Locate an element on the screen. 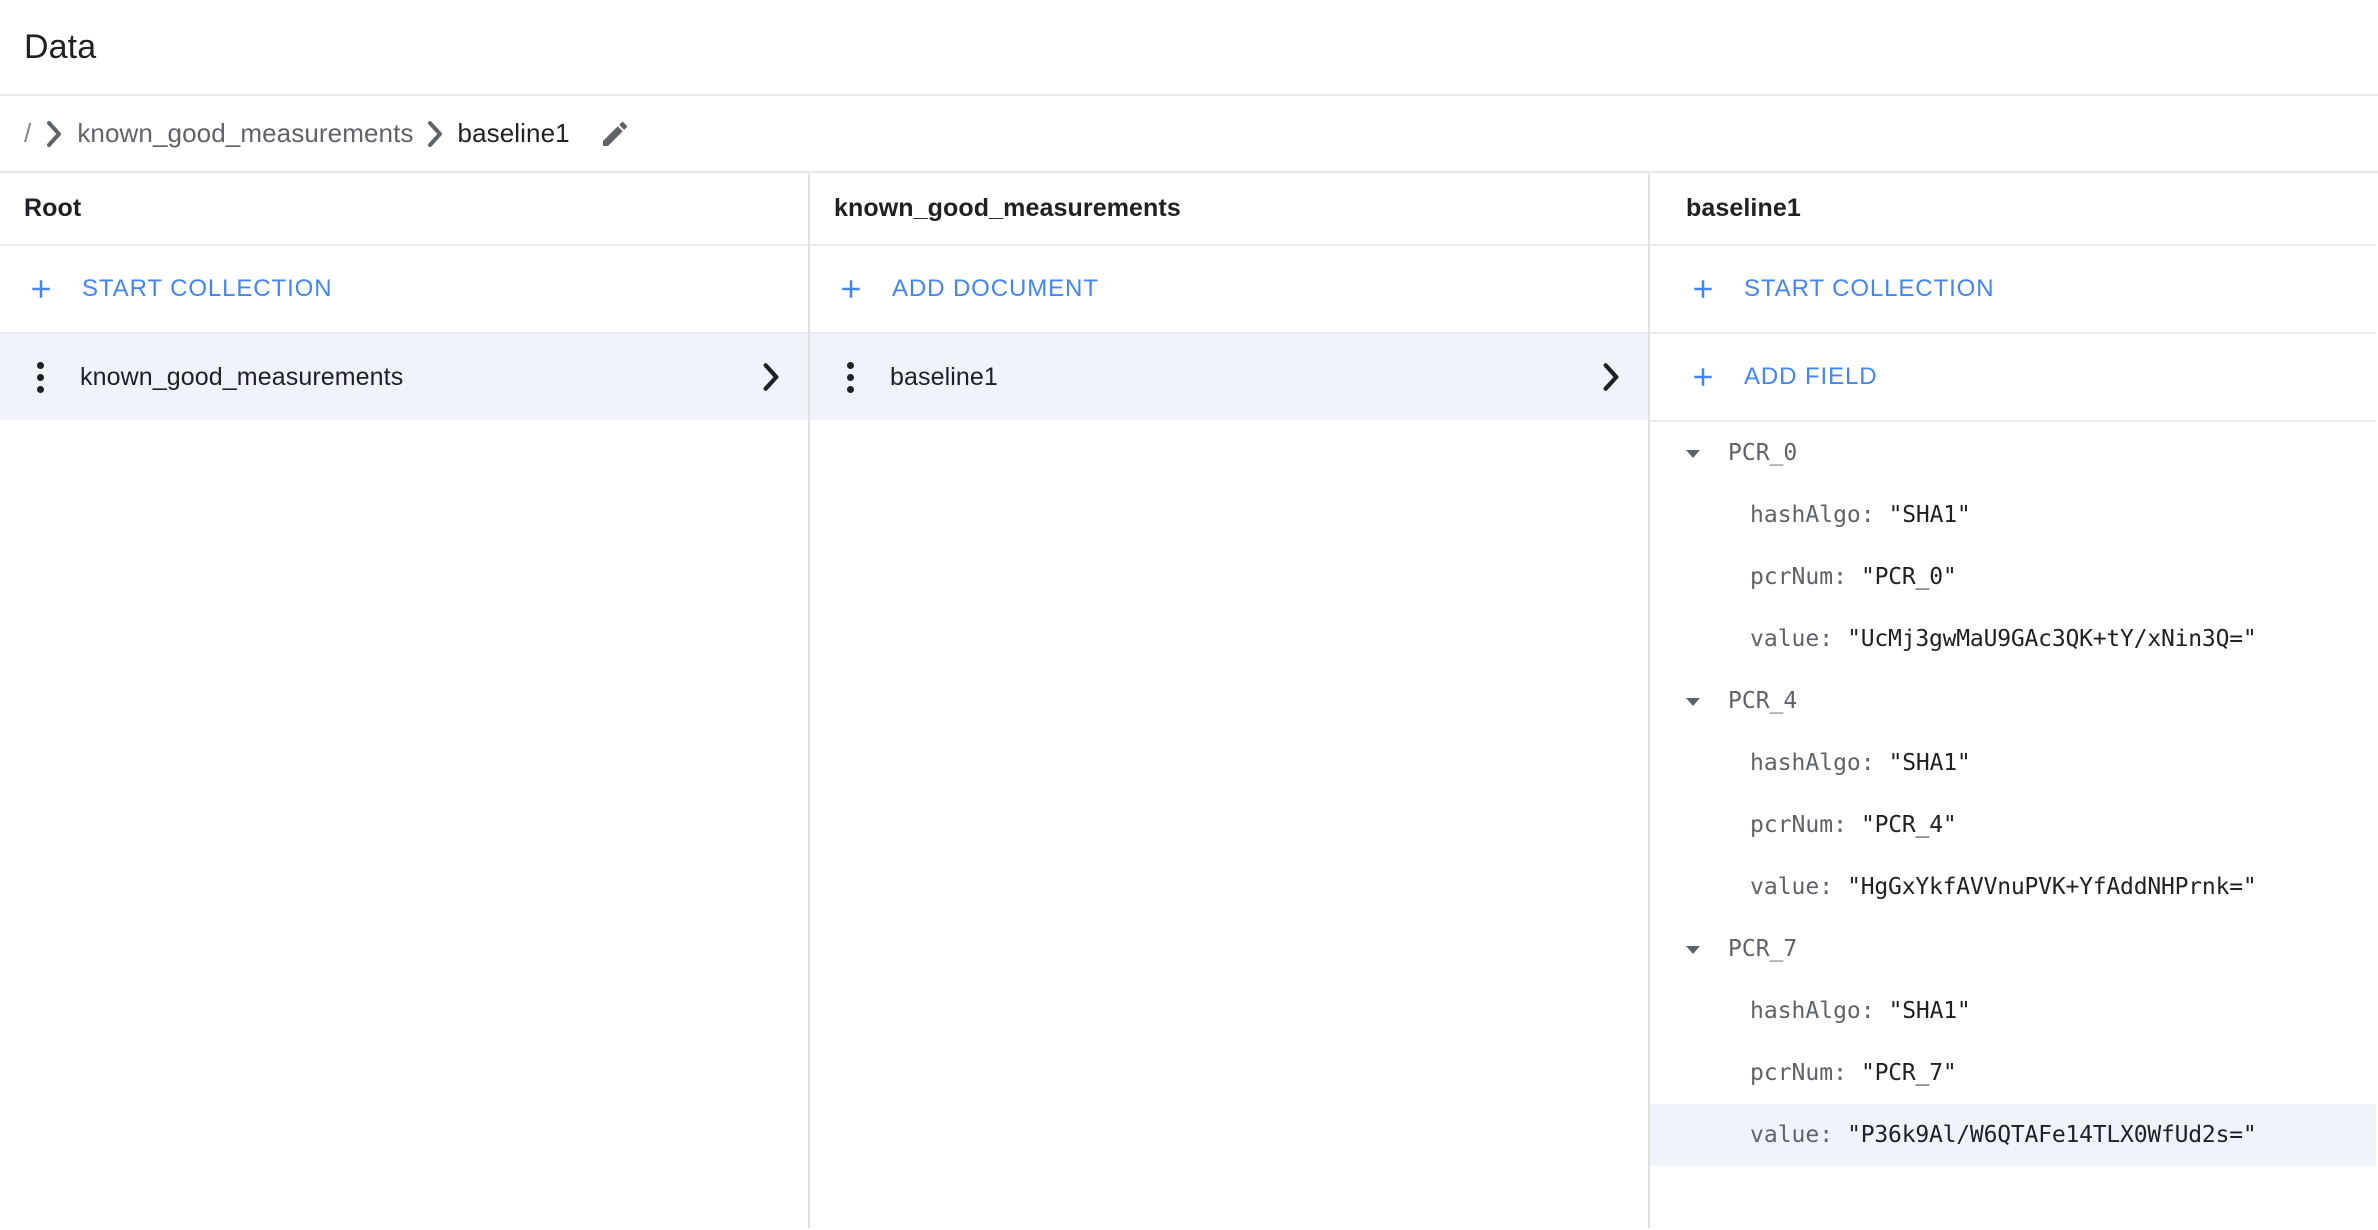 Image resolution: width=2378 pixels, height=1230 pixels. field-row: value : "P36k9Al/W6QTAFe14TLX0WfUd2s=" is located at coordinates (2013, 1135).